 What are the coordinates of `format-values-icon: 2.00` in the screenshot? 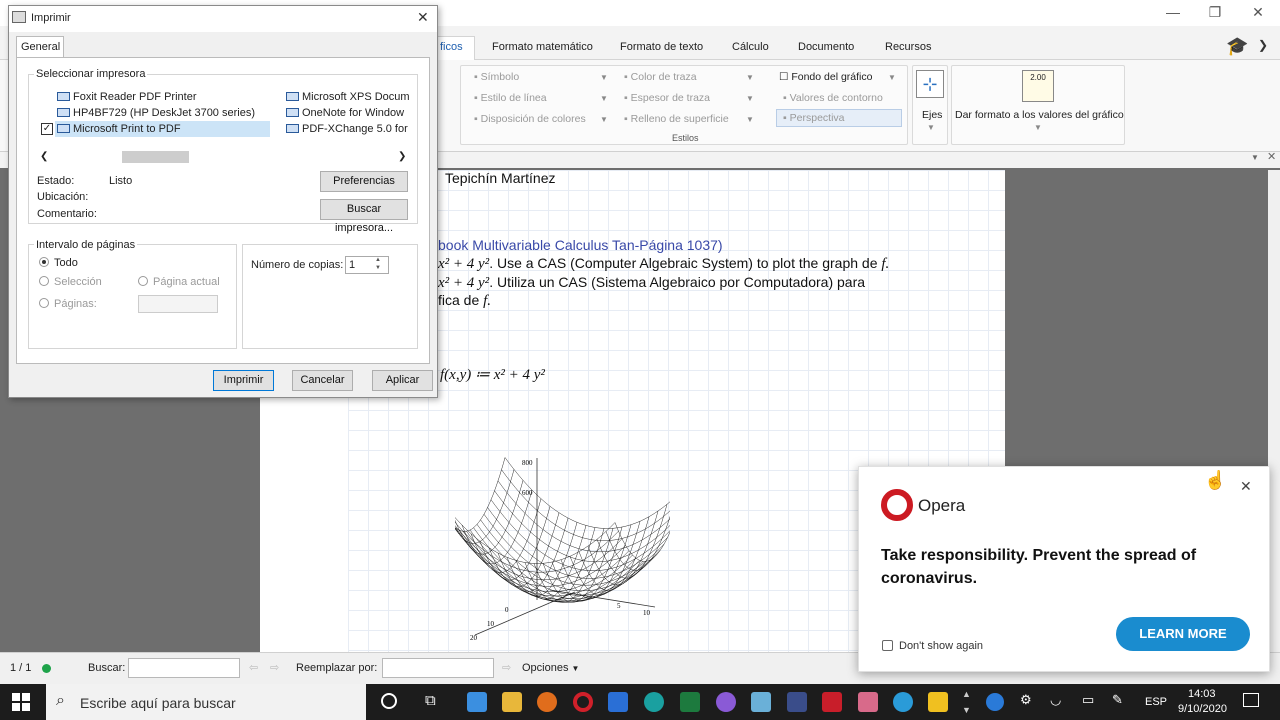 It's located at (1038, 86).